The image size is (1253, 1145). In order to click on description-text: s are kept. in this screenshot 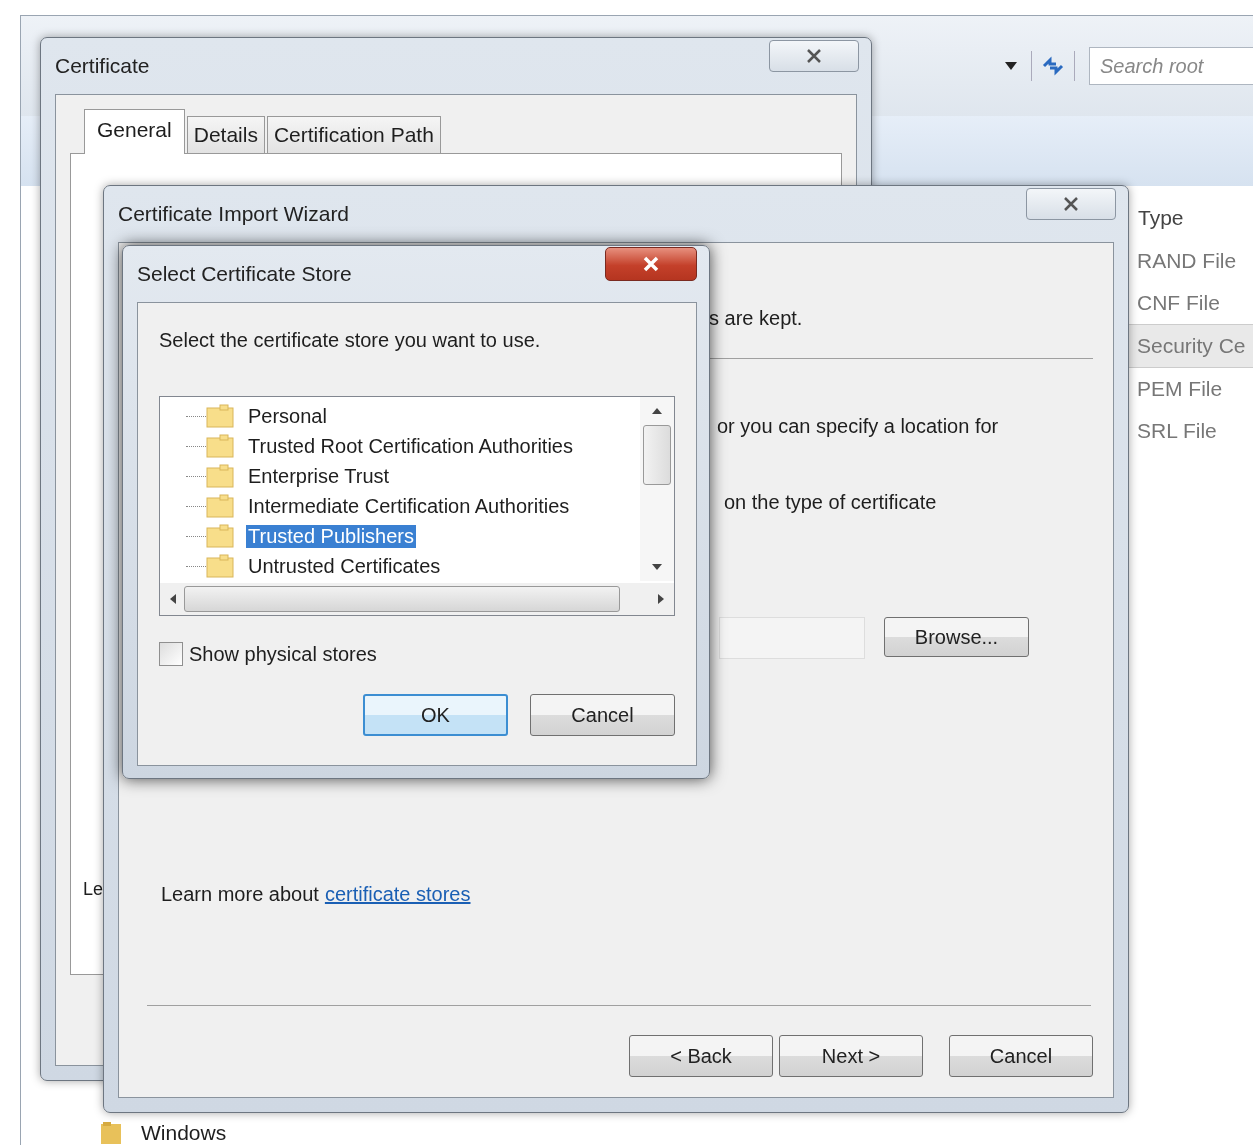, I will do `click(756, 318)`.